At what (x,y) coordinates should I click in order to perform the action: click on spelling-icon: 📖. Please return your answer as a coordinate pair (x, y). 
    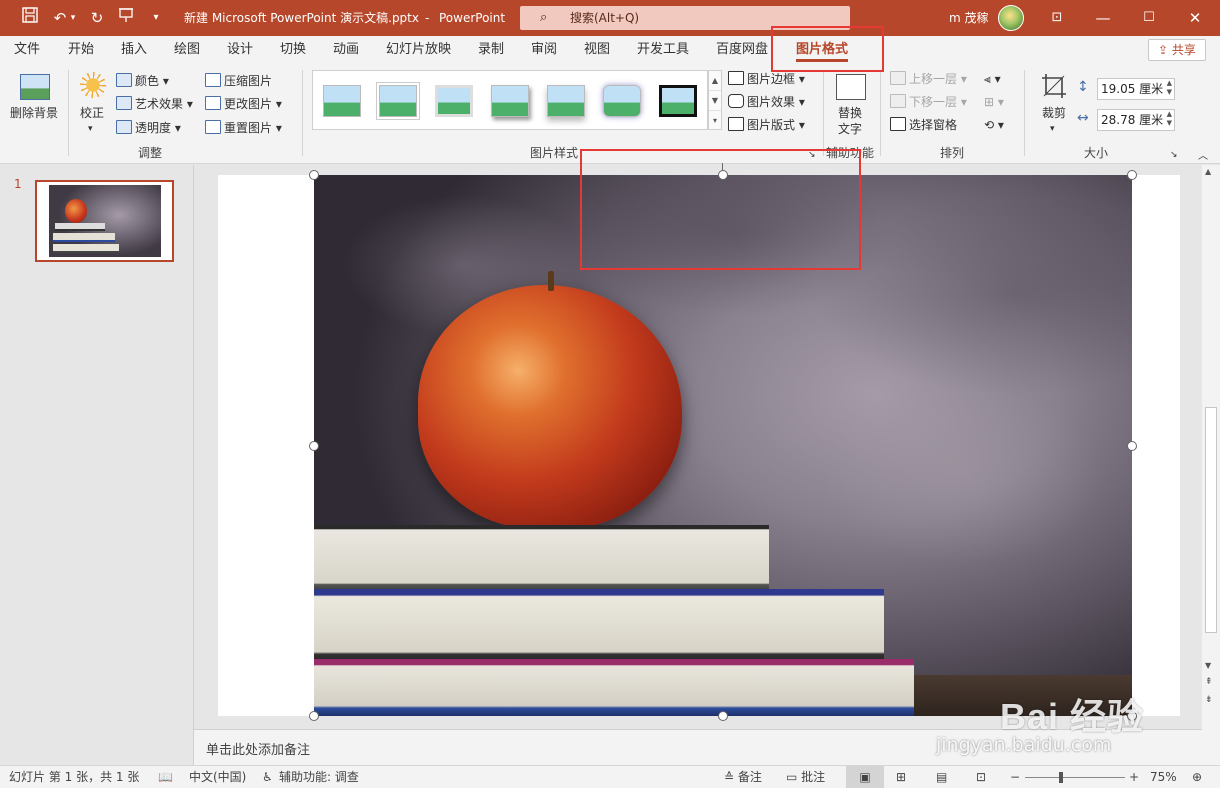
    Looking at the image, I should click on (165, 777).